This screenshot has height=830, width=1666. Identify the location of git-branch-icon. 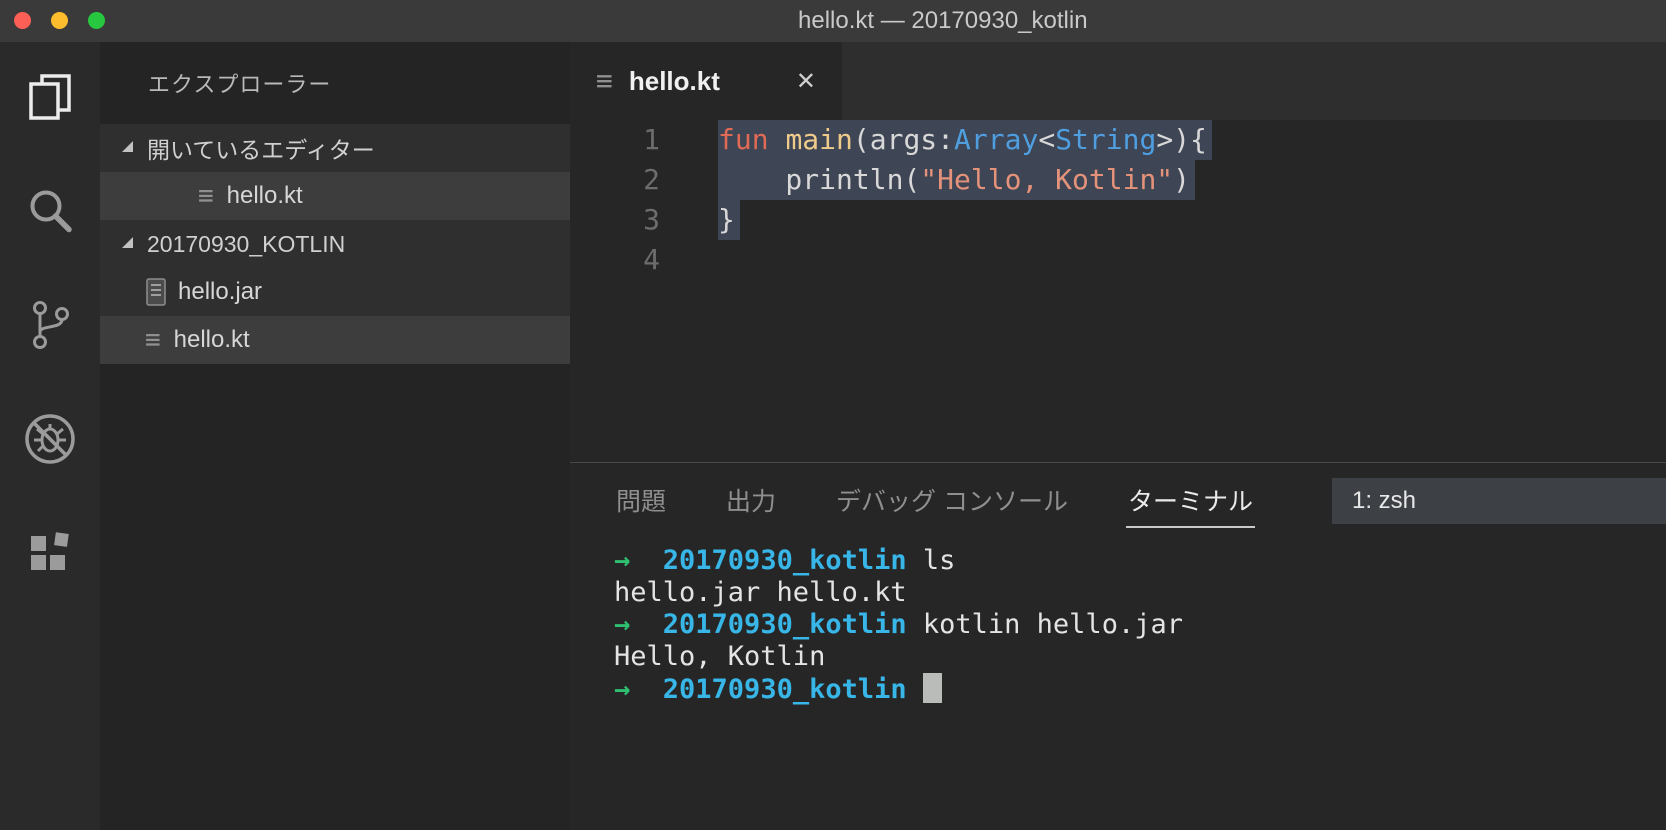
(50, 327).